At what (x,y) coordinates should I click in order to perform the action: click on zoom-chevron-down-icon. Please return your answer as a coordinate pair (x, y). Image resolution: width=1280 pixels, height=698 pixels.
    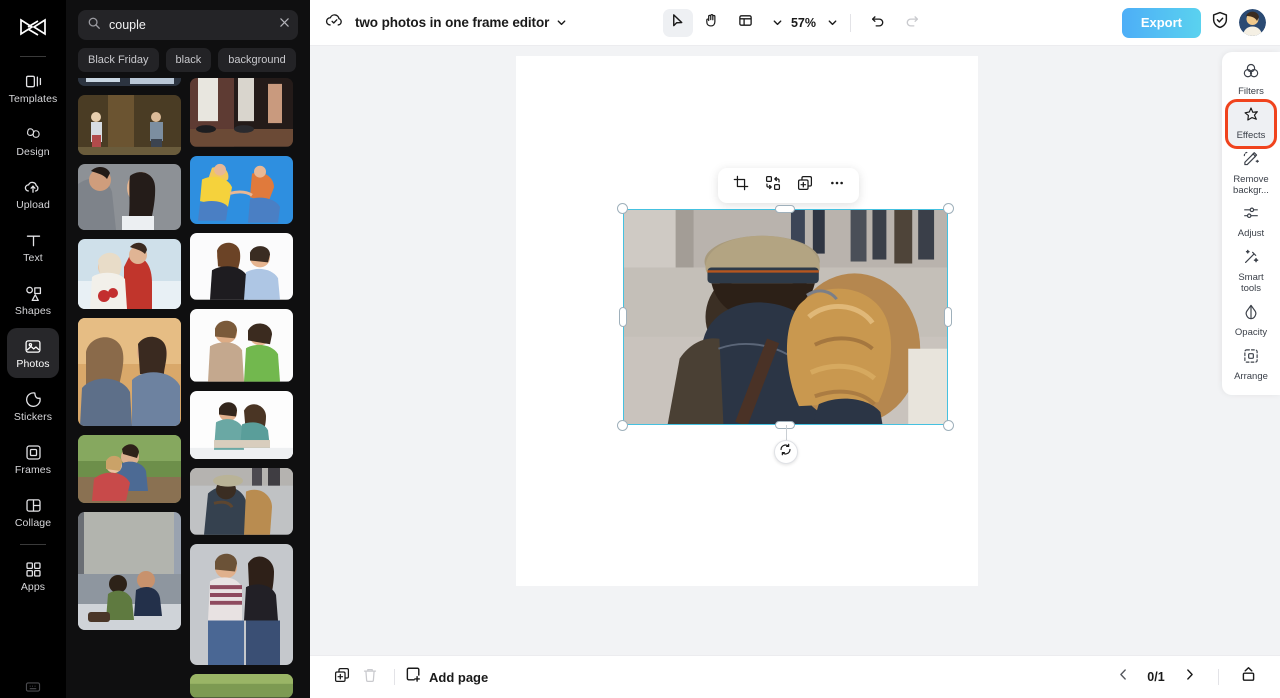
    Looking at the image, I should click on (832, 22).